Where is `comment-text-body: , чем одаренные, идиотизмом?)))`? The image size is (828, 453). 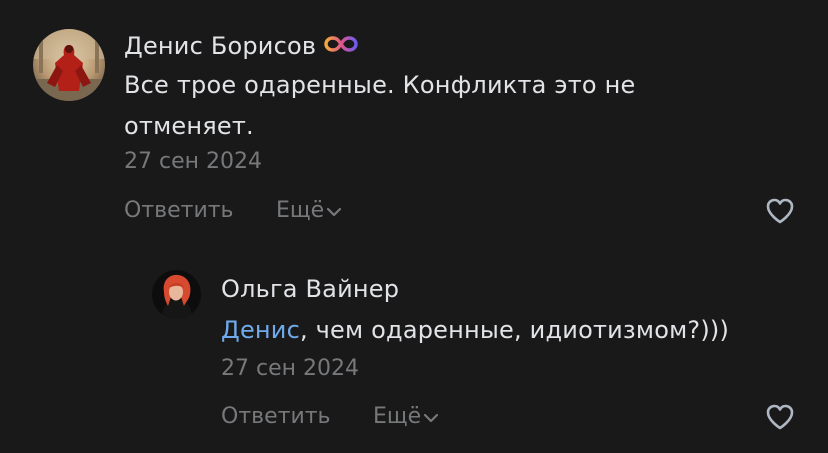 comment-text-body: , чем одаренные, идиотизмом?))) is located at coordinates (515, 330).